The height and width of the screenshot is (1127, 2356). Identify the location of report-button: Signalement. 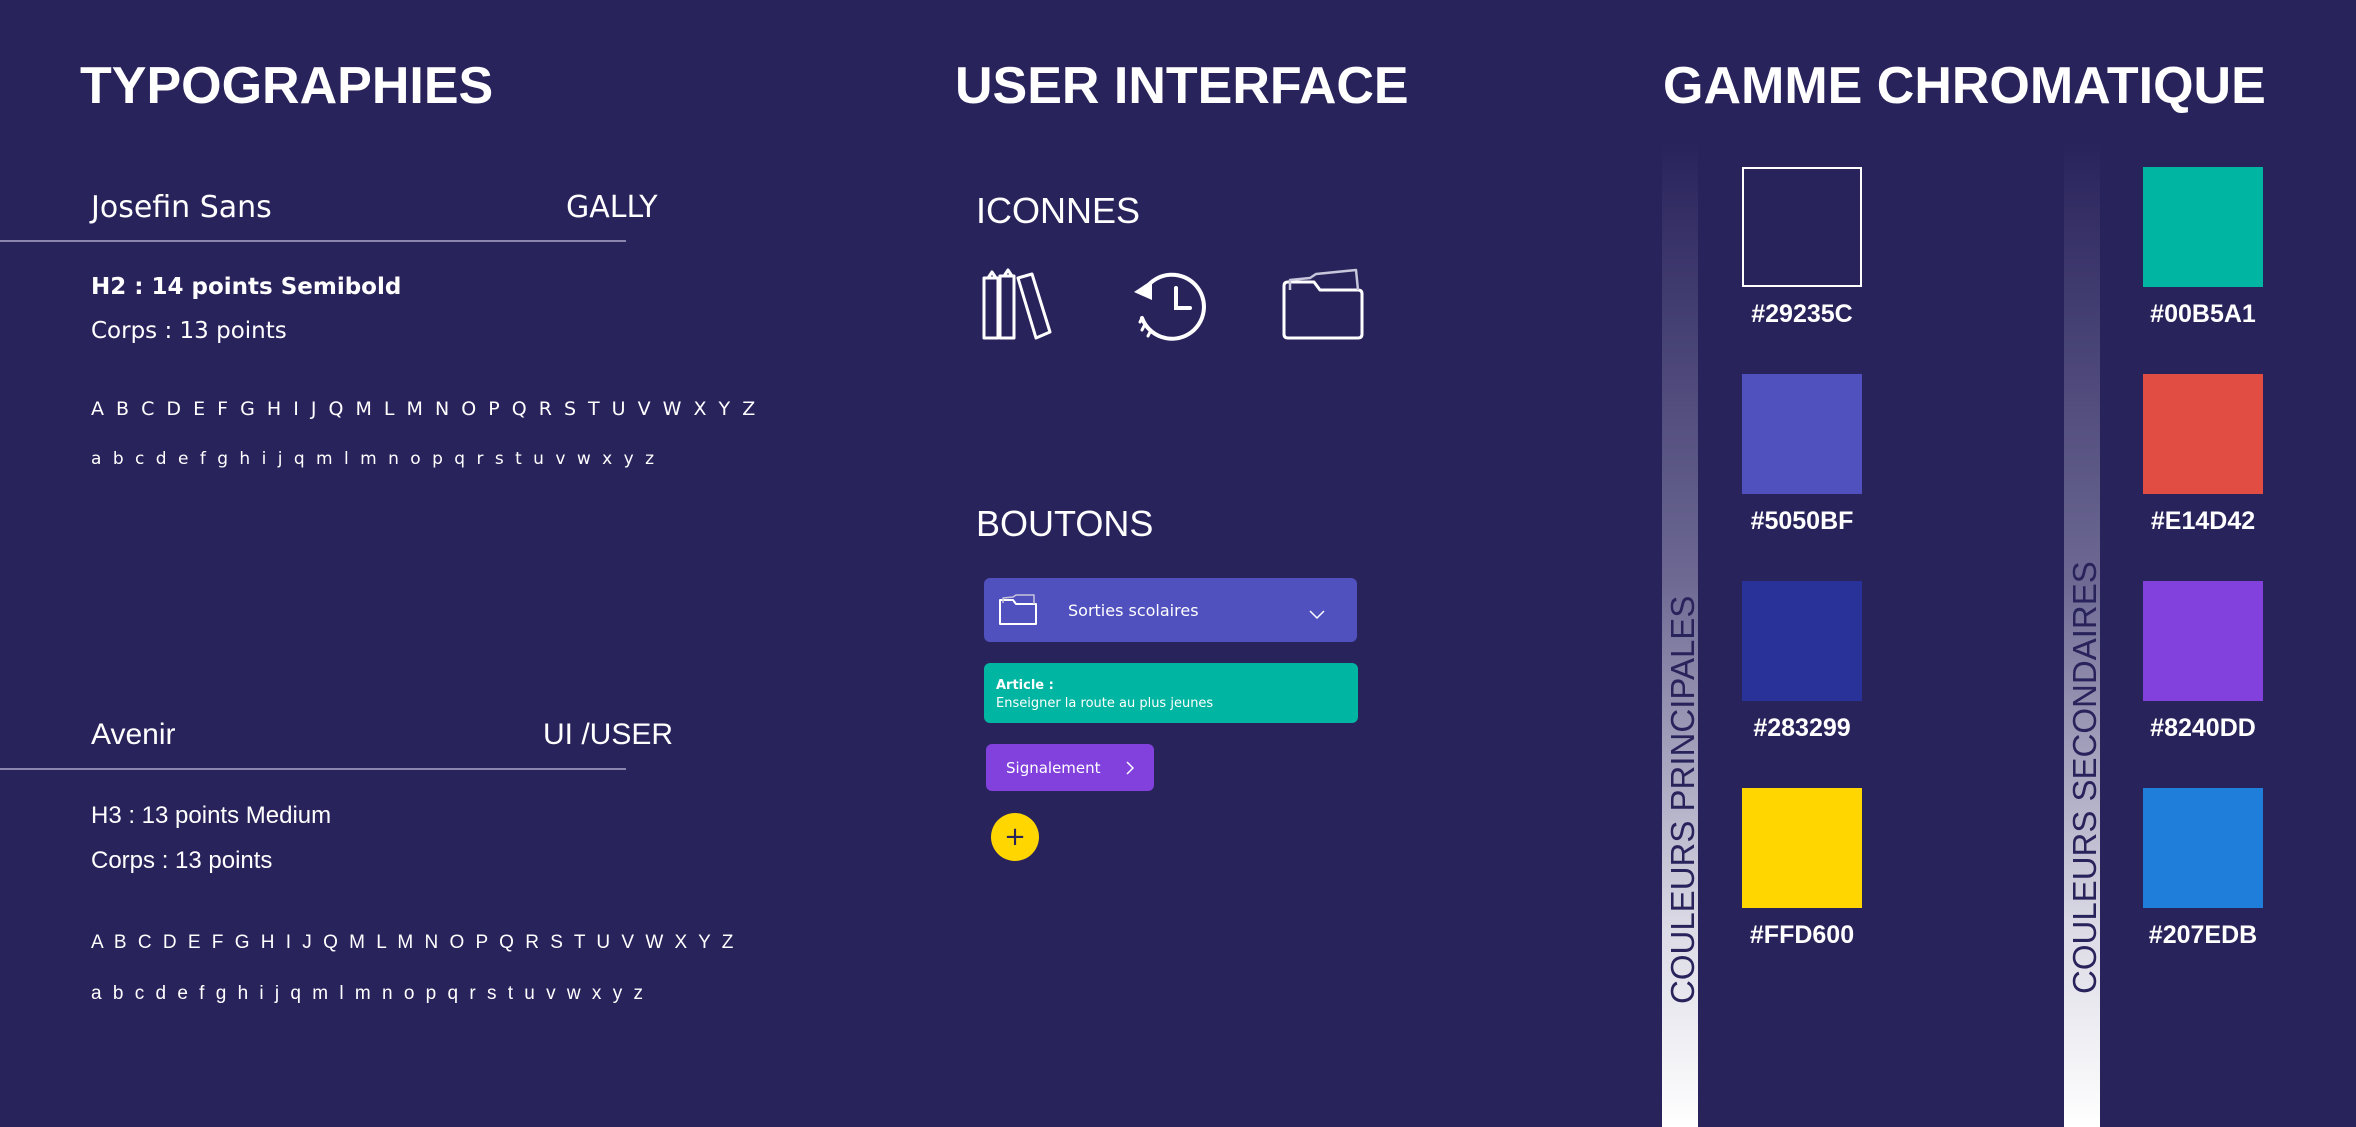
(1070, 767).